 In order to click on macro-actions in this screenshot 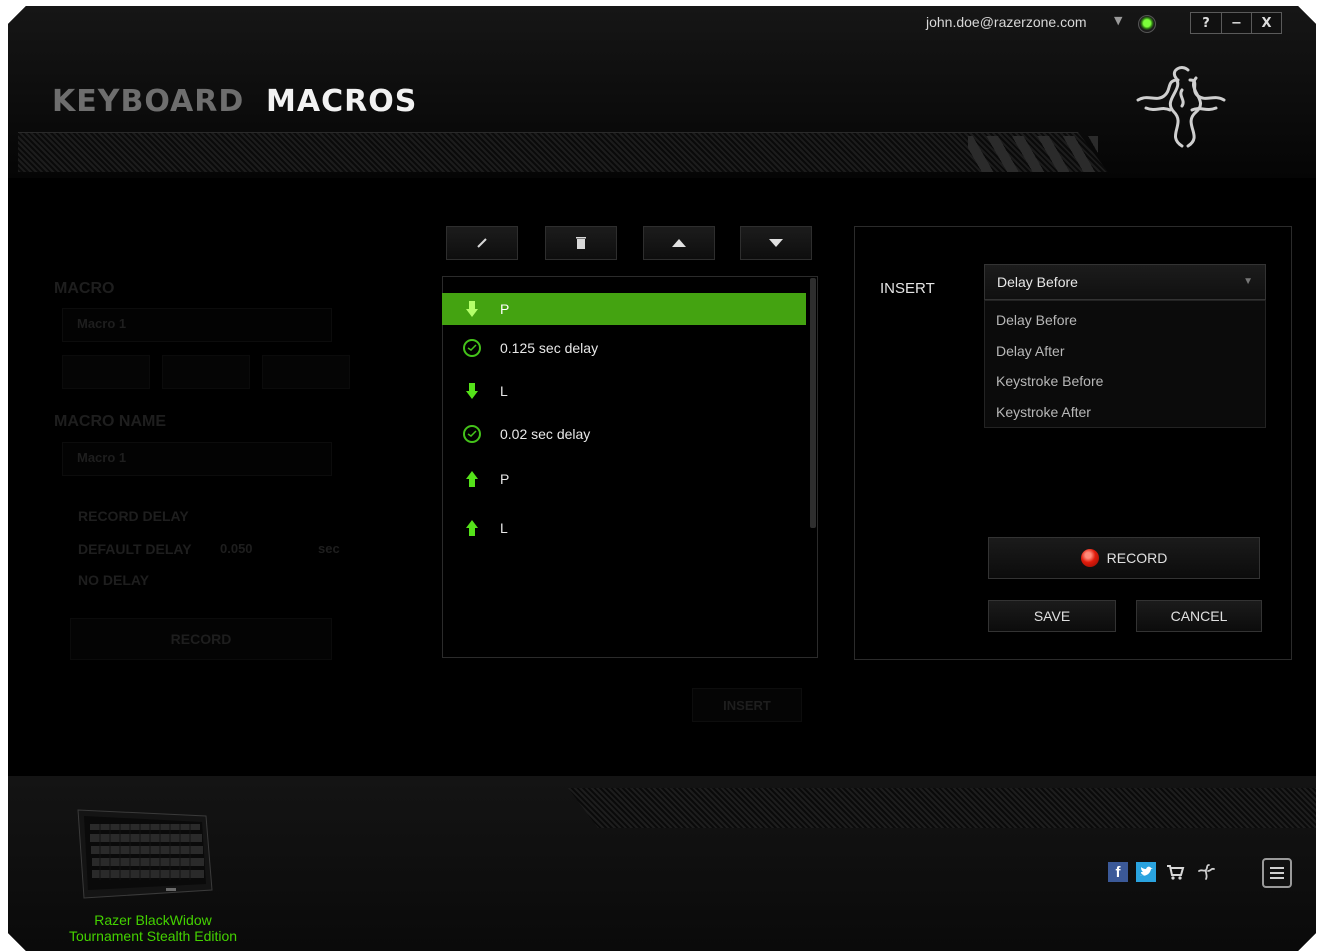, I will do `click(206, 372)`.